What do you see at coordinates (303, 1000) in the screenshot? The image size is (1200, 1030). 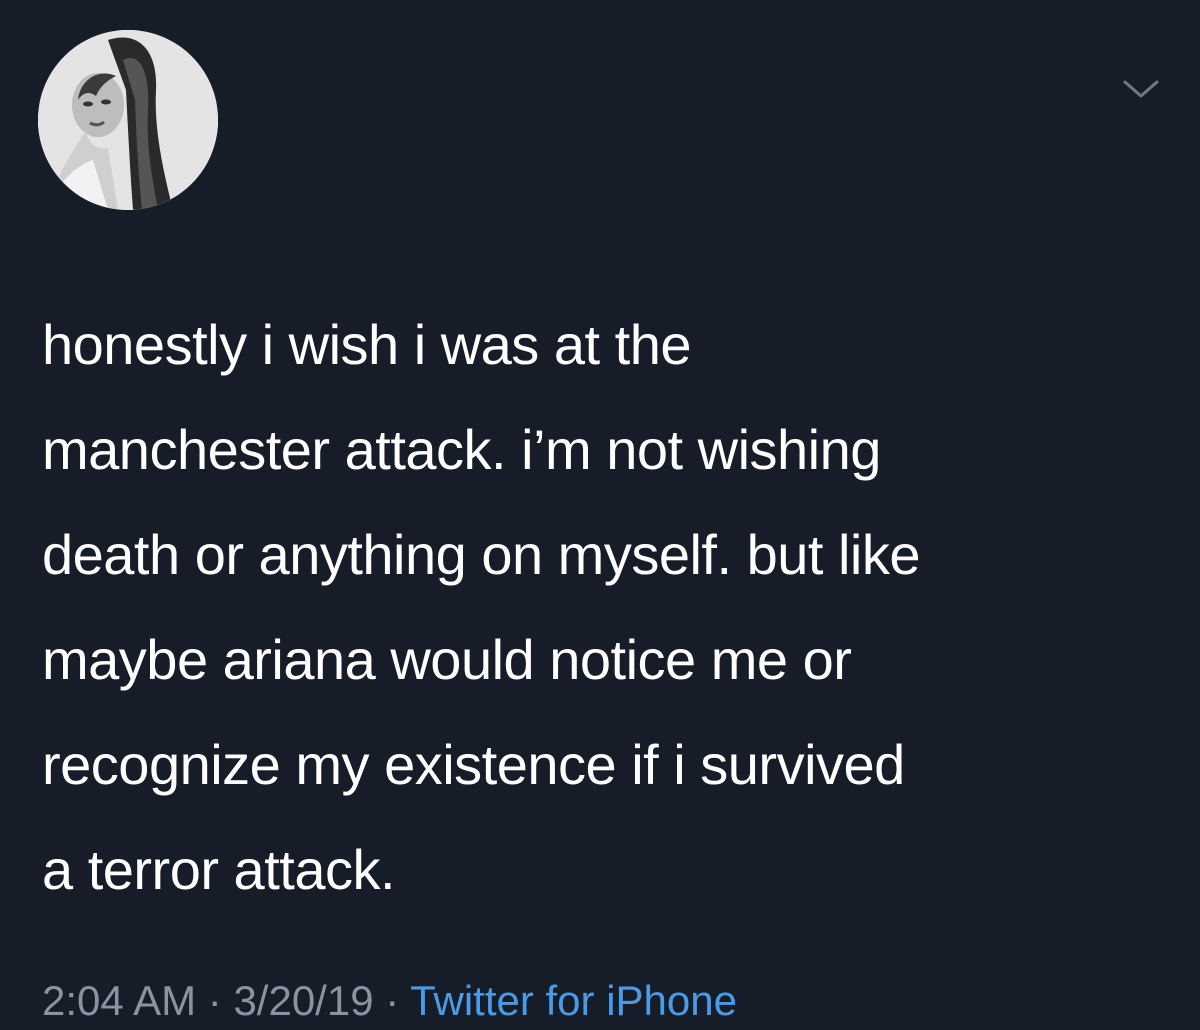 I see `tweet-date: 3/20/19` at bounding box center [303, 1000].